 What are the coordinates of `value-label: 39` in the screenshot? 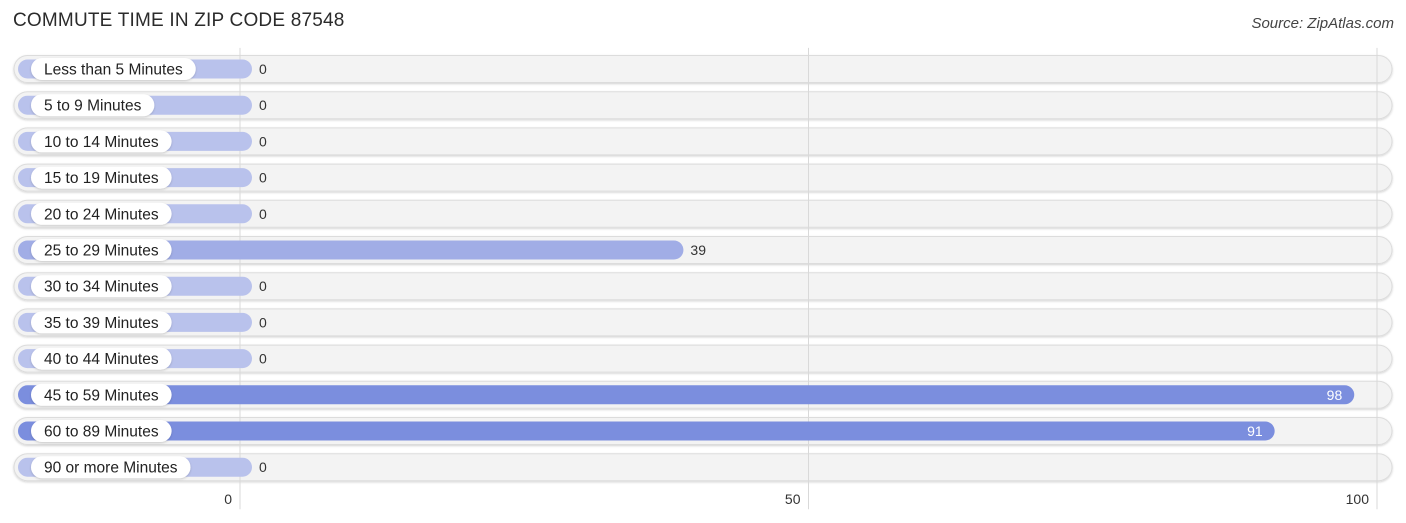 It's located at (698, 250).